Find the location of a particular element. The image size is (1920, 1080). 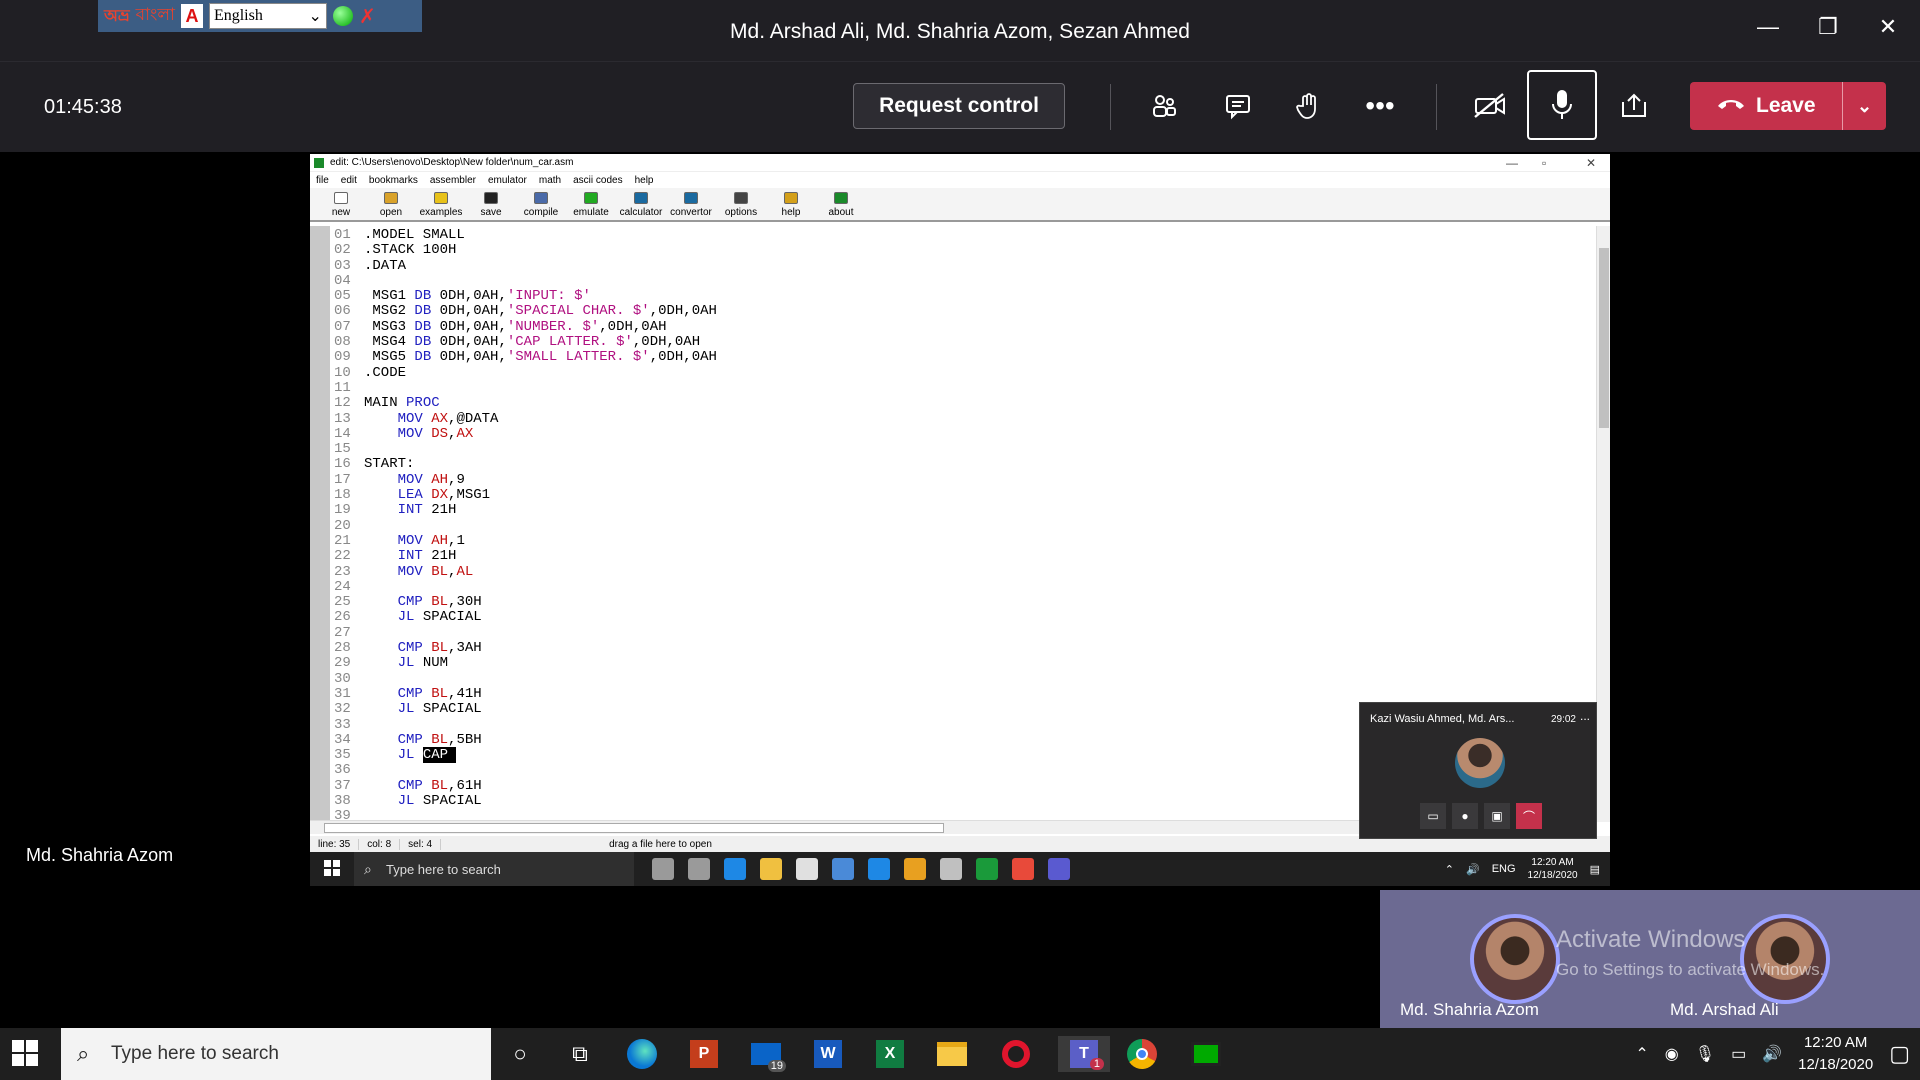

tool-emulate-button: emulate is located at coordinates (591, 204).